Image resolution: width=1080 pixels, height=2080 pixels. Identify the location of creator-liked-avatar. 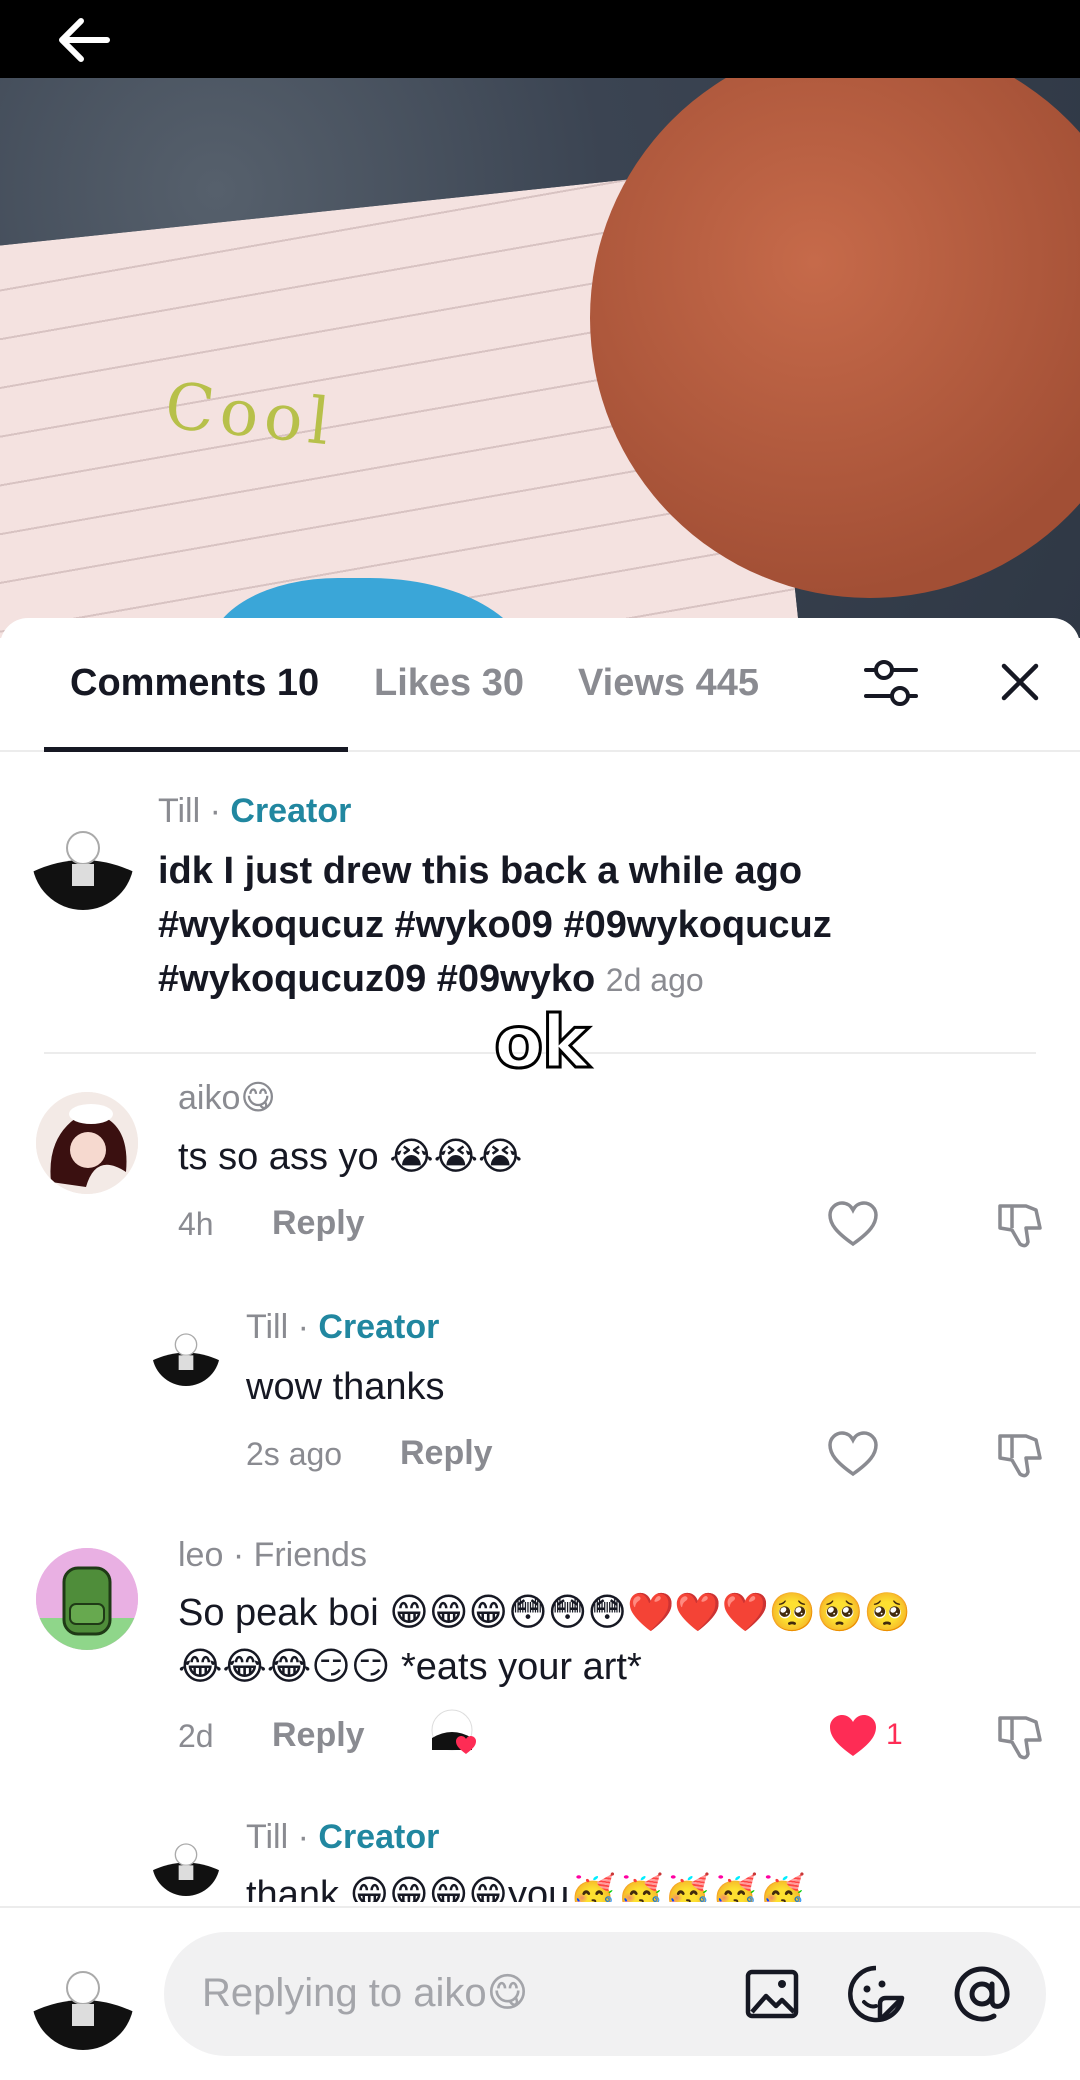
(453, 1731).